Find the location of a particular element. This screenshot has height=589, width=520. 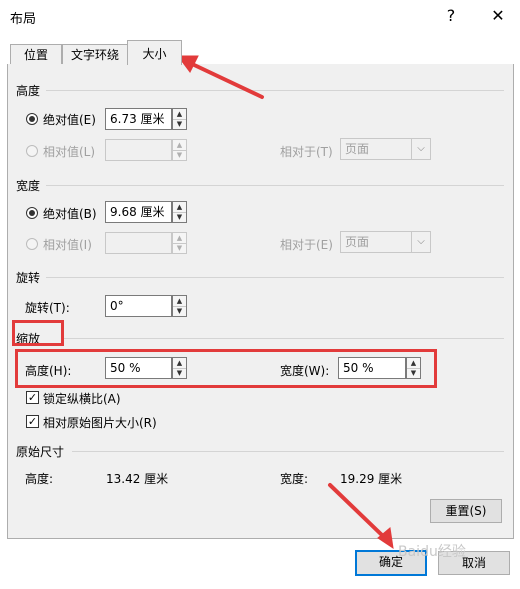

annotation-arrow-tab is located at coordinates (226, 80).